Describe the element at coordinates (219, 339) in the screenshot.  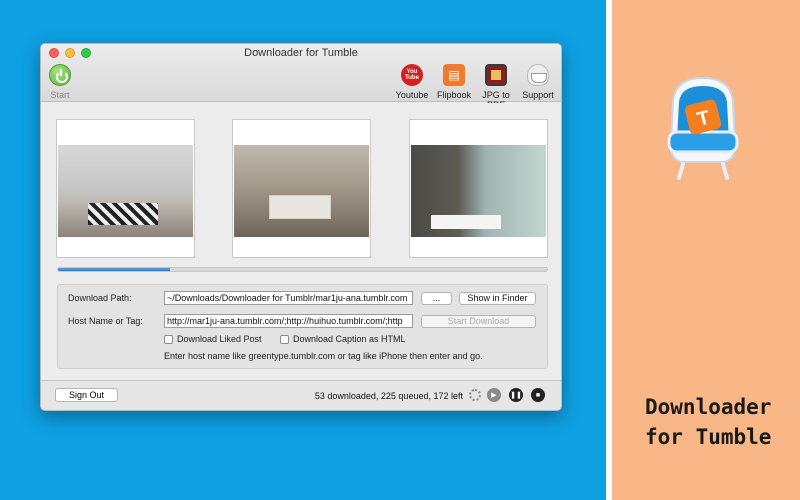
I see `download-liked-label: Download Liked Post` at that location.